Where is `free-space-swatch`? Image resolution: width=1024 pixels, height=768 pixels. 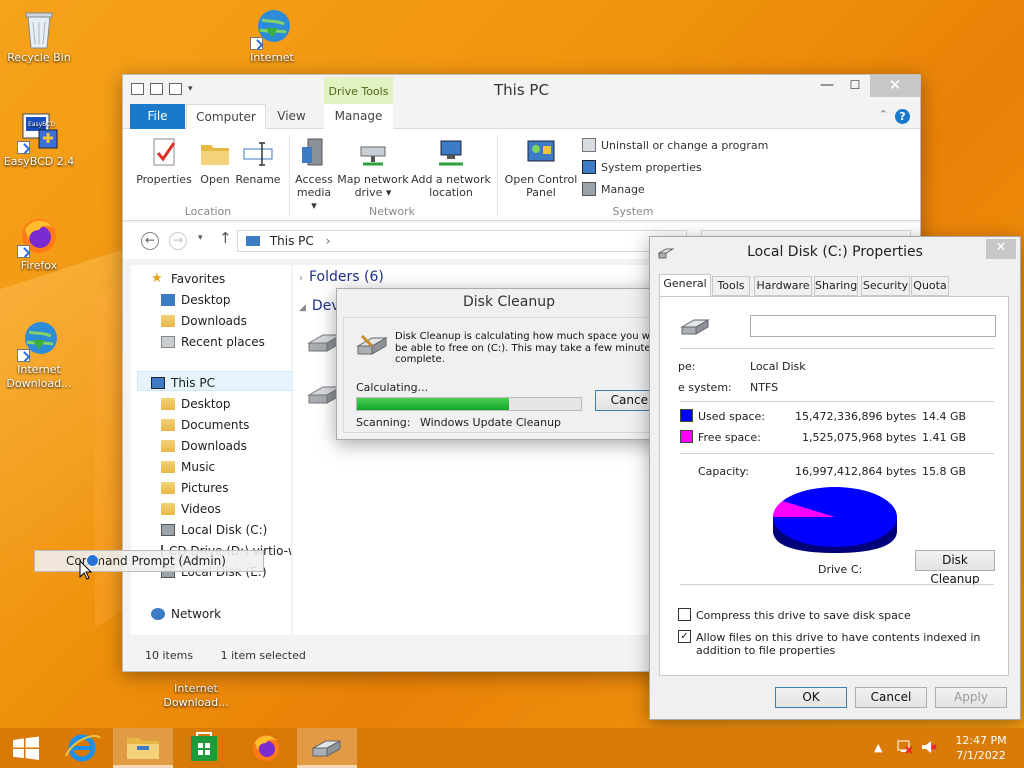
free-space-swatch is located at coordinates (686, 436).